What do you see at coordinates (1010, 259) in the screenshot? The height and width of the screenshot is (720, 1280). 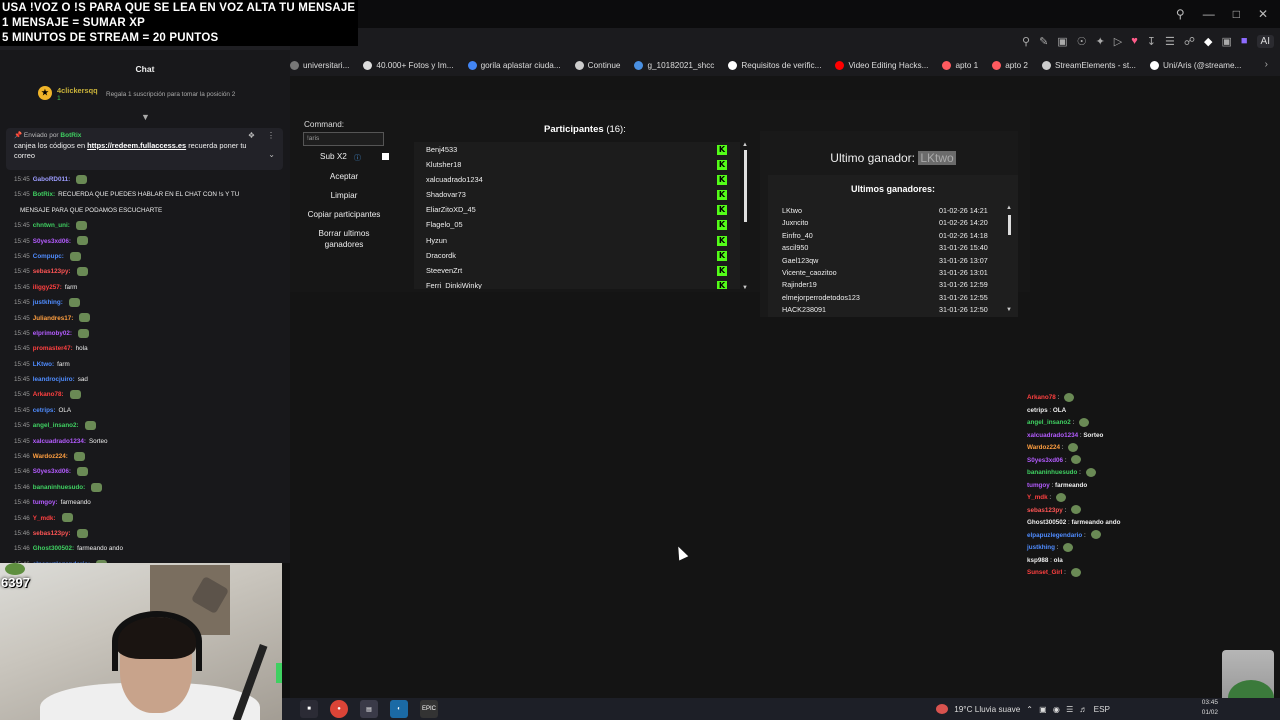 I see `winners-scrollbar: ▲ ▼` at bounding box center [1010, 259].